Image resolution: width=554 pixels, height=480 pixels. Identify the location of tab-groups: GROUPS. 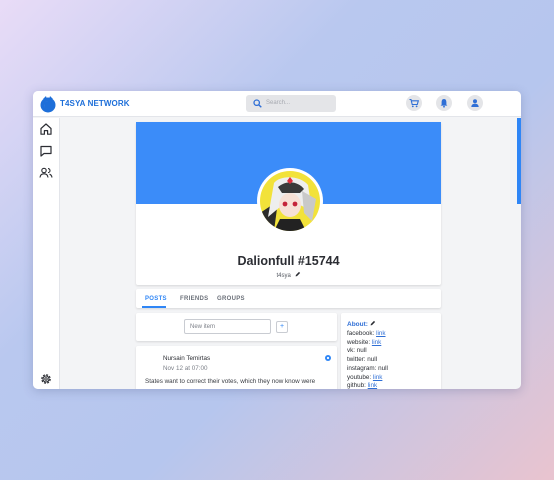
(231, 299).